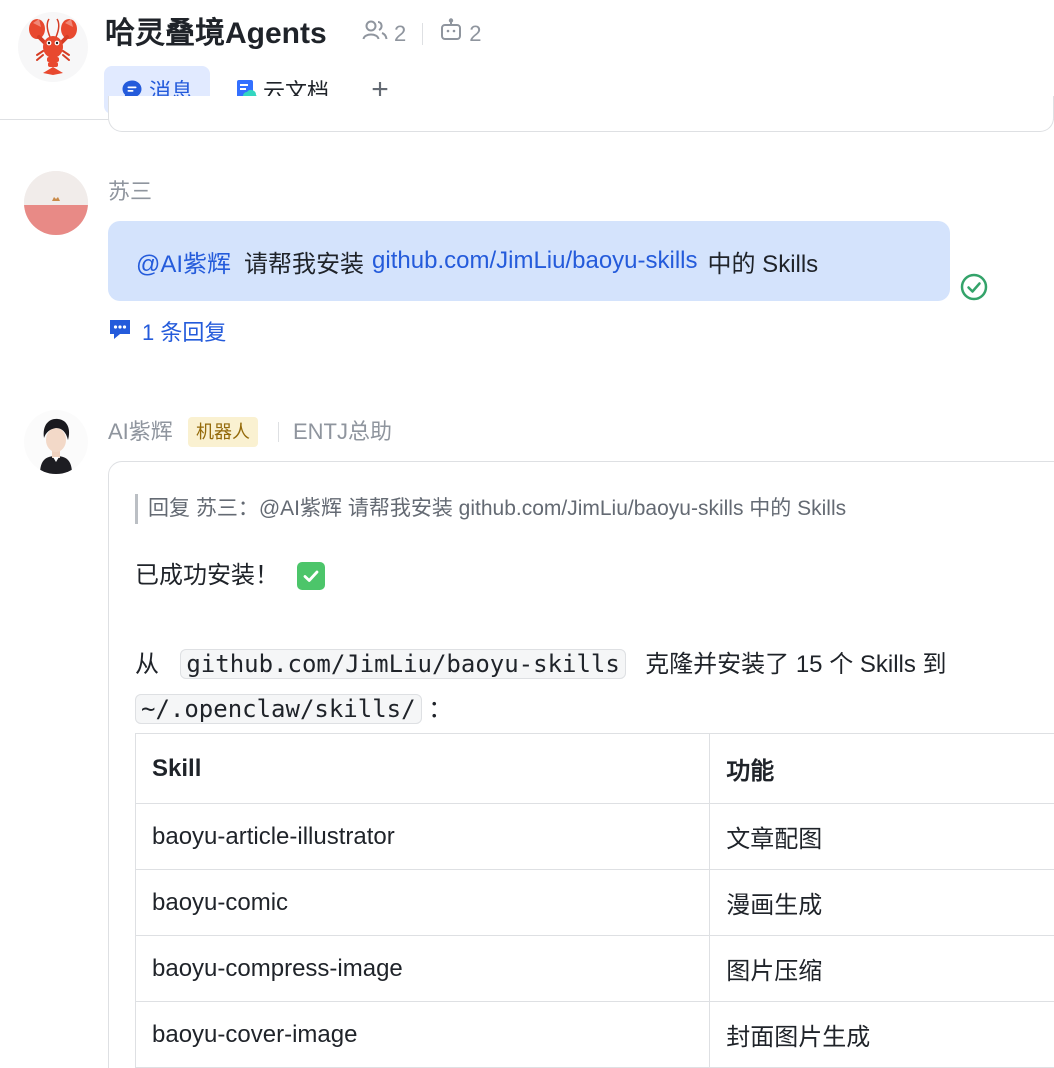 The image size is (1054, 1068). I want to click on table-row: baoyu-compress-image 图片压缩, so click(594, 968).